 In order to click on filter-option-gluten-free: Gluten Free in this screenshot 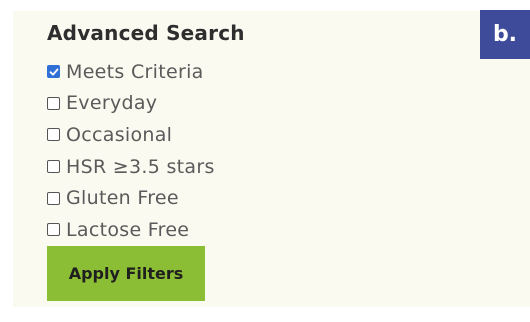, I will do `click(131, 198)`.